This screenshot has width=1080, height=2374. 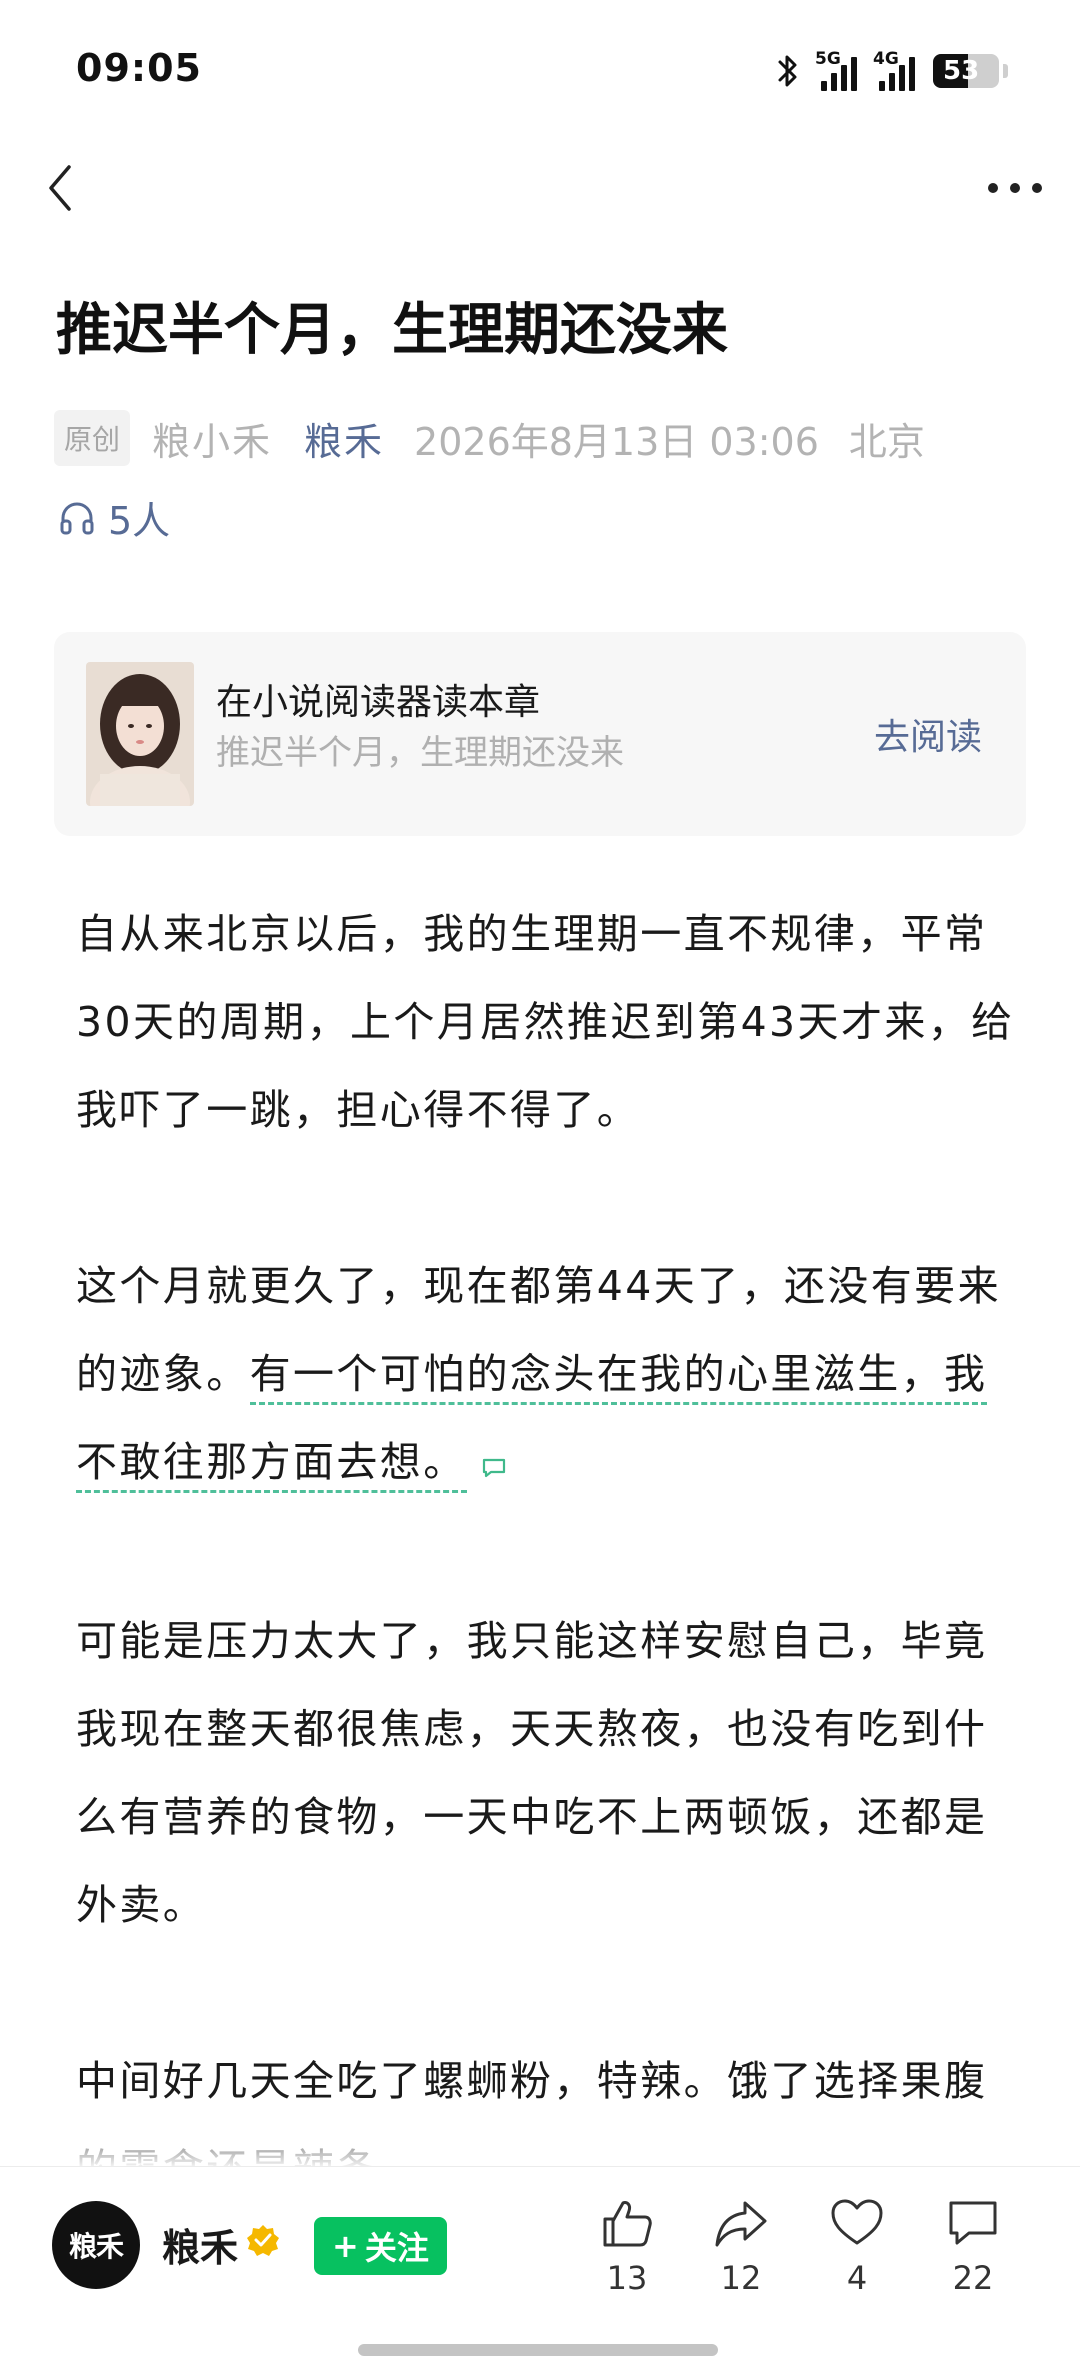 I want to click on top-nav, so click(x=540, y=185).